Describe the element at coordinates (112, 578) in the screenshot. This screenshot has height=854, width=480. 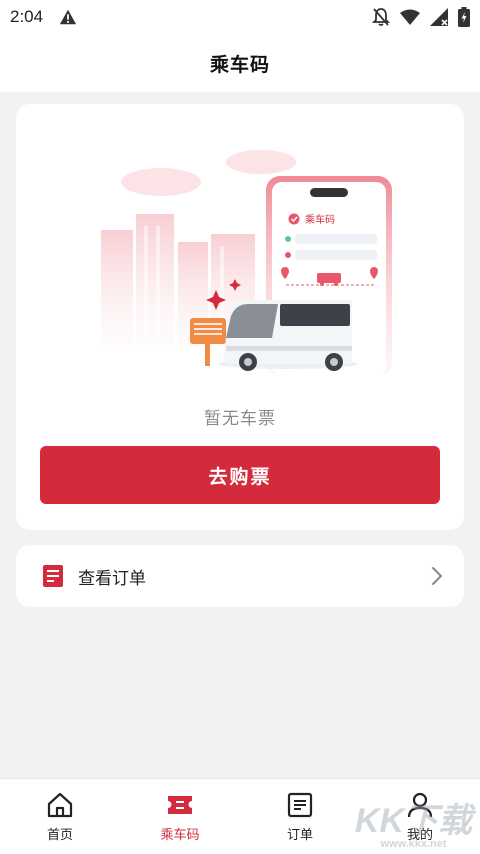
I see `view-orders-label: 查看订单` at that location.